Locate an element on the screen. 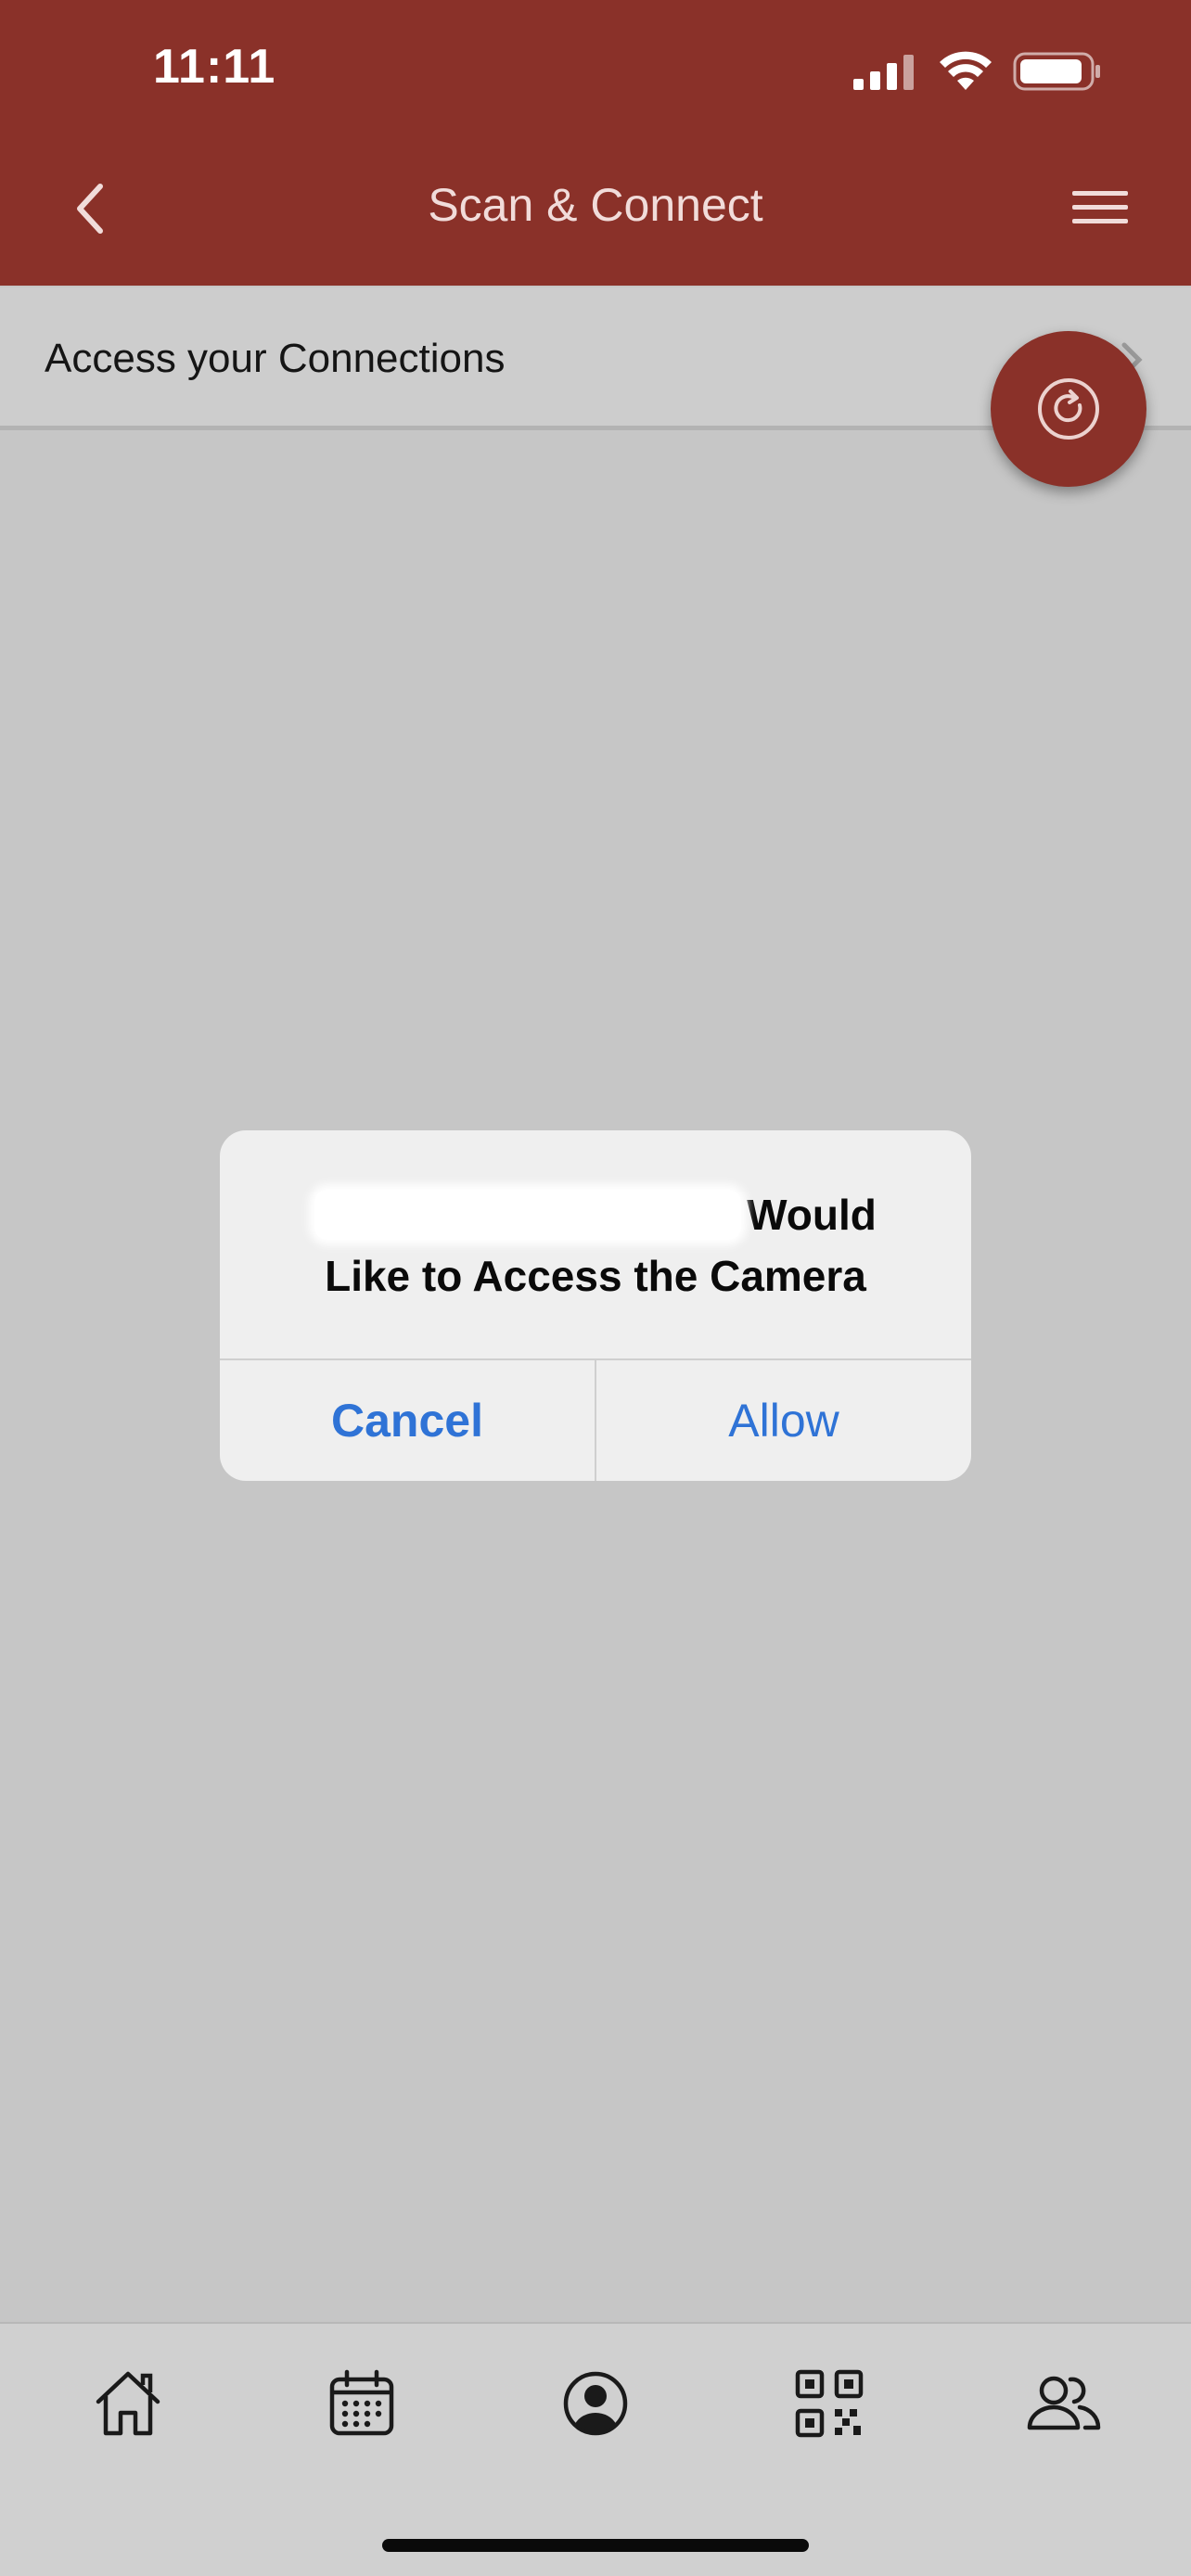  profile-icon is located at coordinates (595, 2404).